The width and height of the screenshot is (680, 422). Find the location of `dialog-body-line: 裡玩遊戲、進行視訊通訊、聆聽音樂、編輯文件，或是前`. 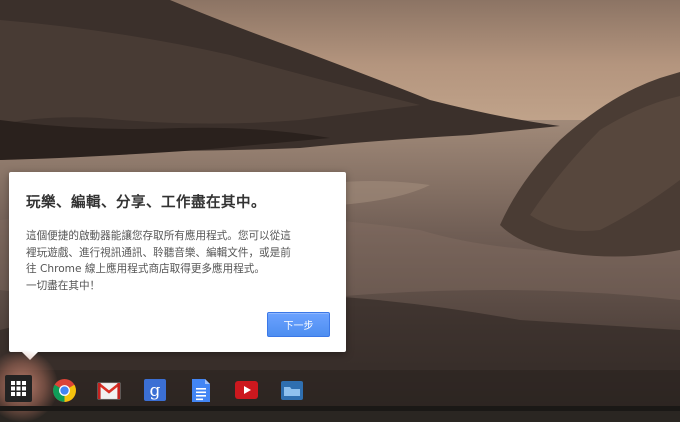

dialog-body-line: 裡玩遊戲、進行視訊通訊、聆聽音樂、編輯文件，或是前 is located at coordinates (158, 252).